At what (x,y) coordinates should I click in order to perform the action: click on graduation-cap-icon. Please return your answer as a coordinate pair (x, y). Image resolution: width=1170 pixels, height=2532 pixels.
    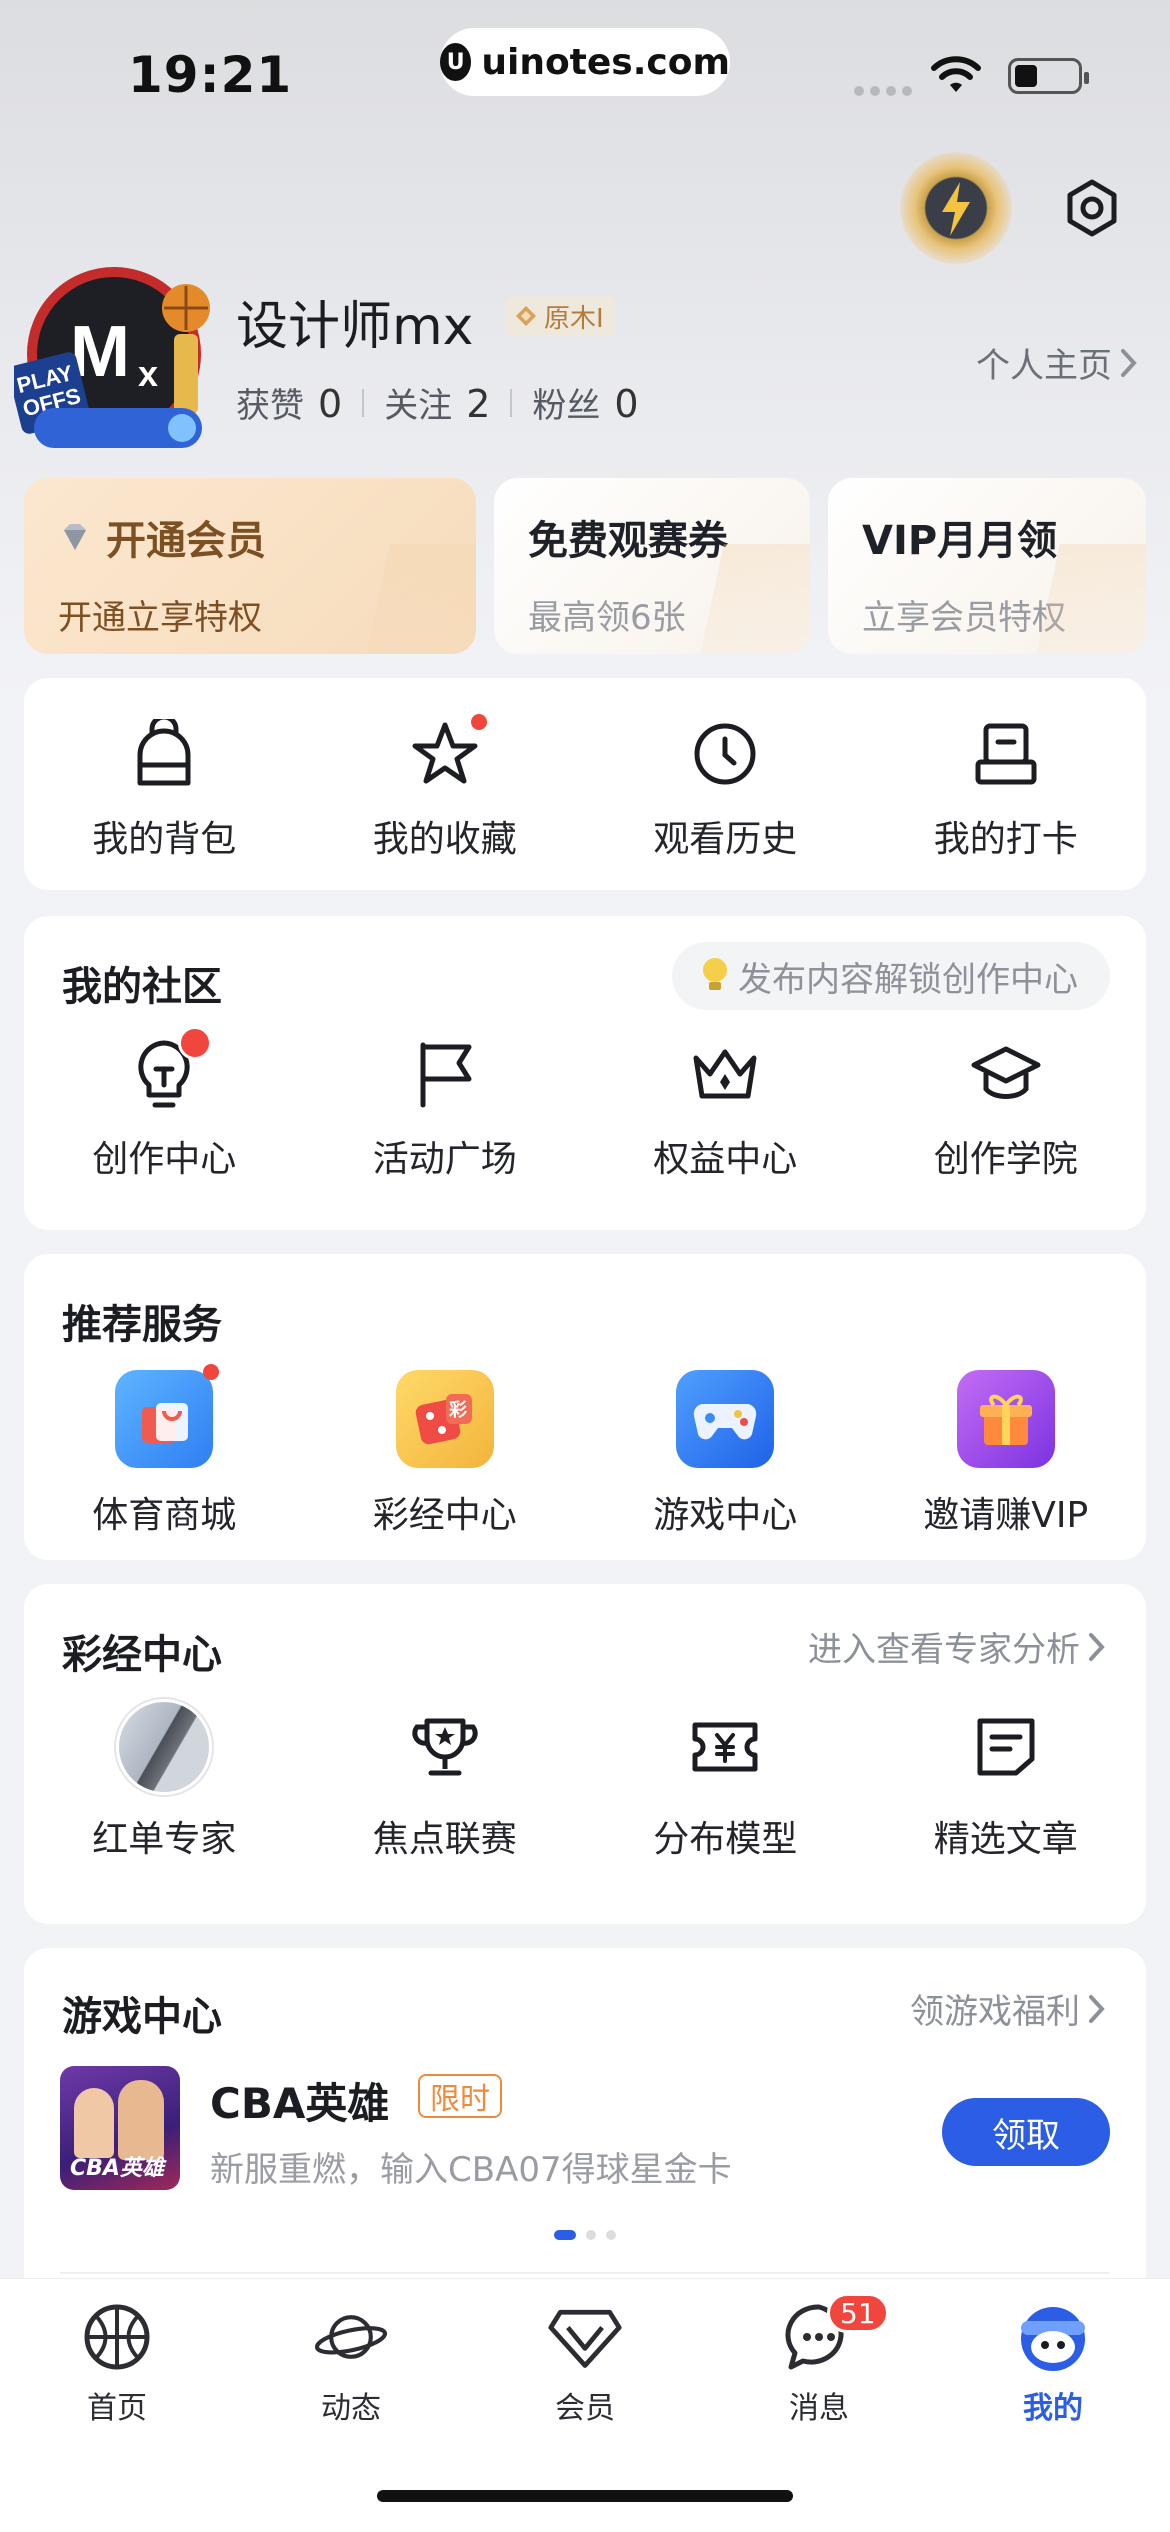
    Looking at the image, I should click on (1006, 1074).